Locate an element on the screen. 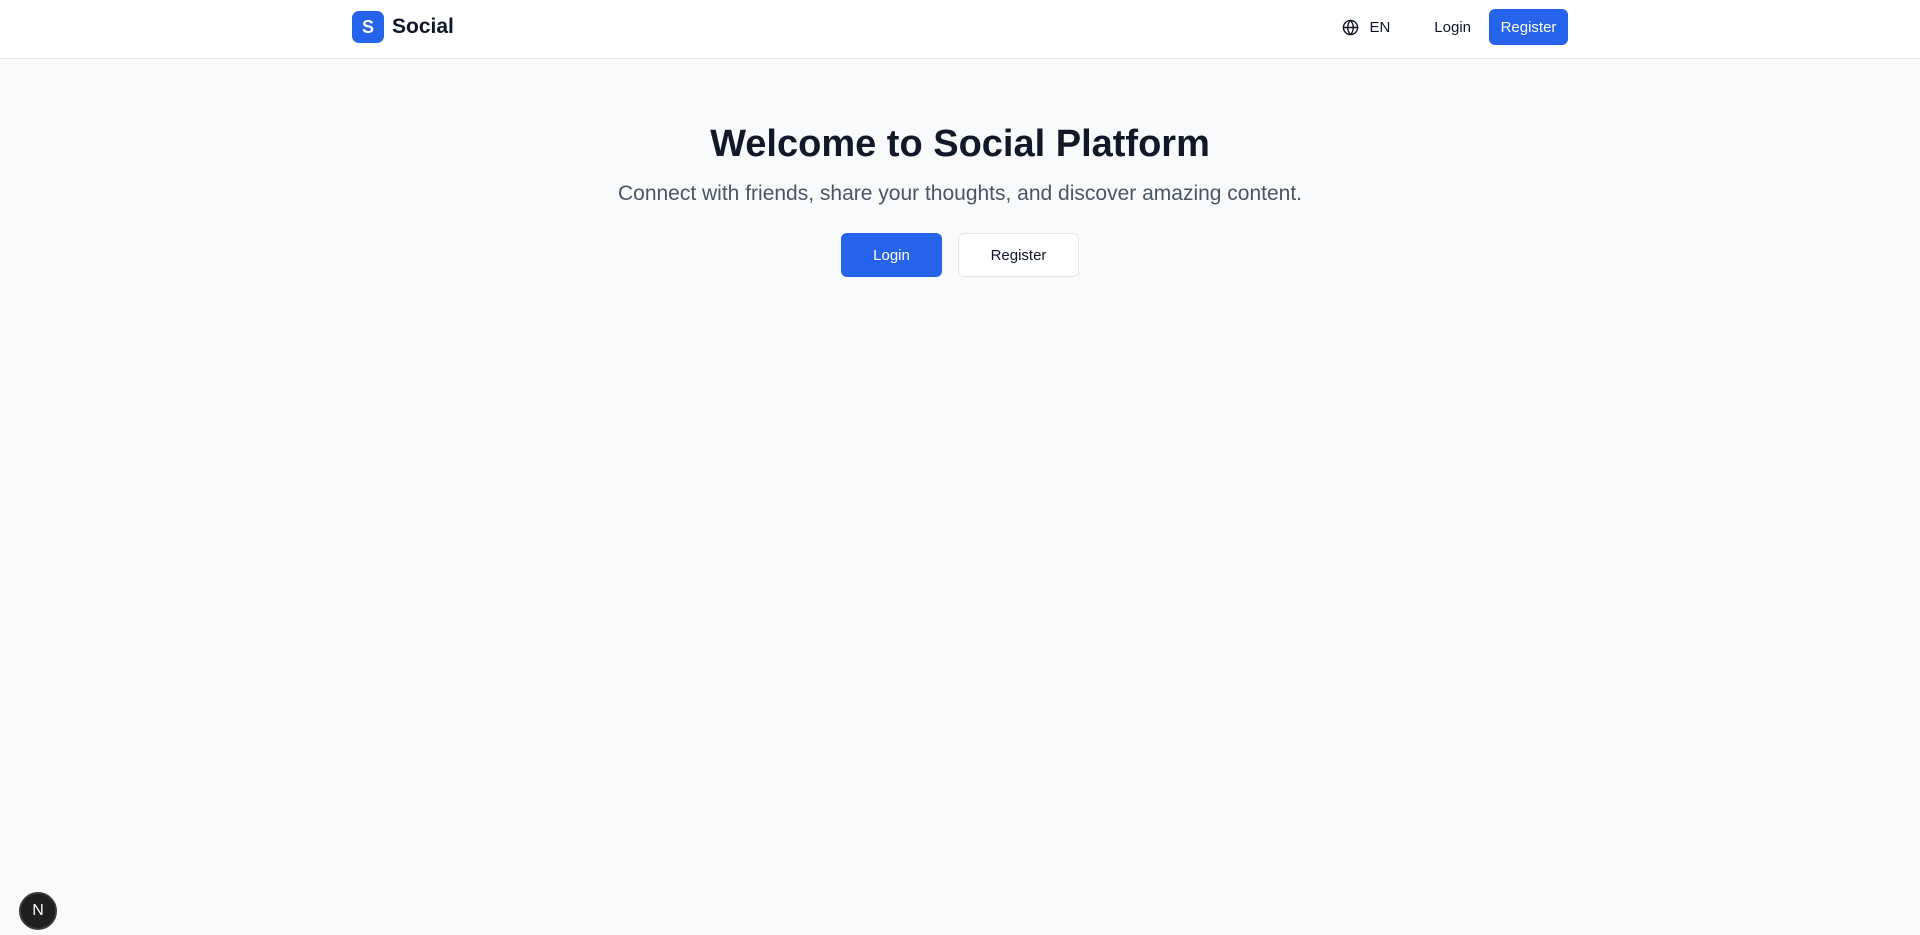 The height and width of the screenshot is (935, 1920). header-actions: EN Login Register is located at coordinates (1449, 27).